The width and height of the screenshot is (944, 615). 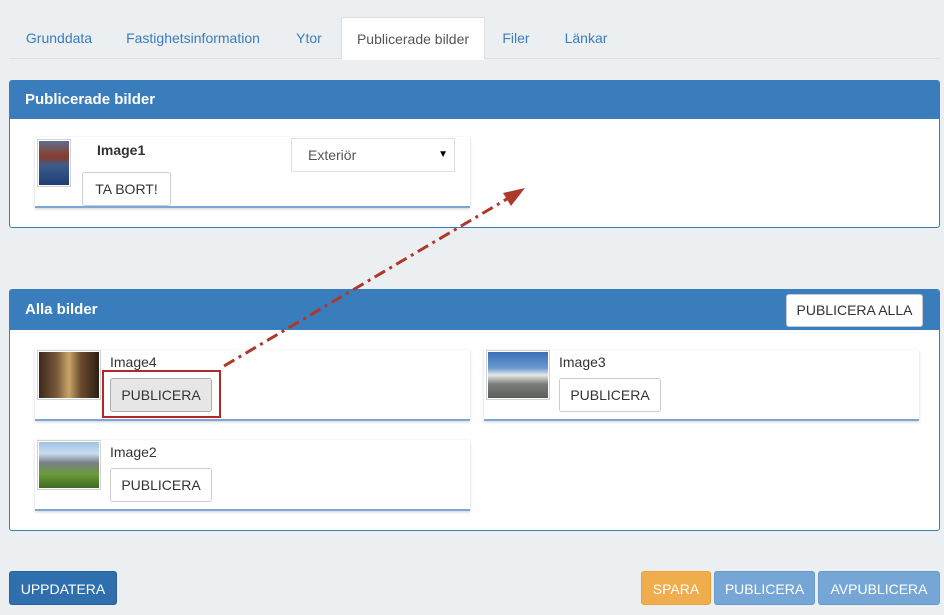 What do you see at coordinates (63, 588) in the screenshot?
I see `update-button: UPPDATERA` at bounding box center [63, 588].